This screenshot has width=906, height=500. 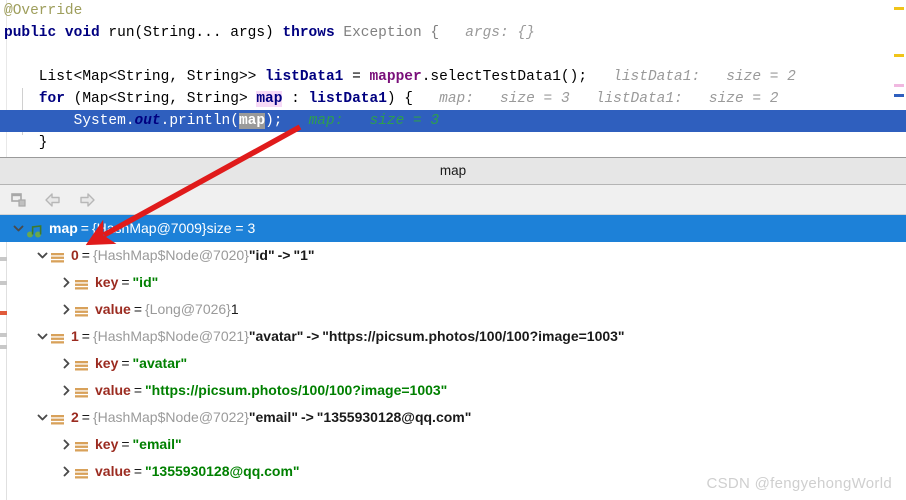 What do you see at coordinates (195, 33) in the screenshot?
I see `line-signature-token-1: run(String... args)` at bounding box center [195, 33].